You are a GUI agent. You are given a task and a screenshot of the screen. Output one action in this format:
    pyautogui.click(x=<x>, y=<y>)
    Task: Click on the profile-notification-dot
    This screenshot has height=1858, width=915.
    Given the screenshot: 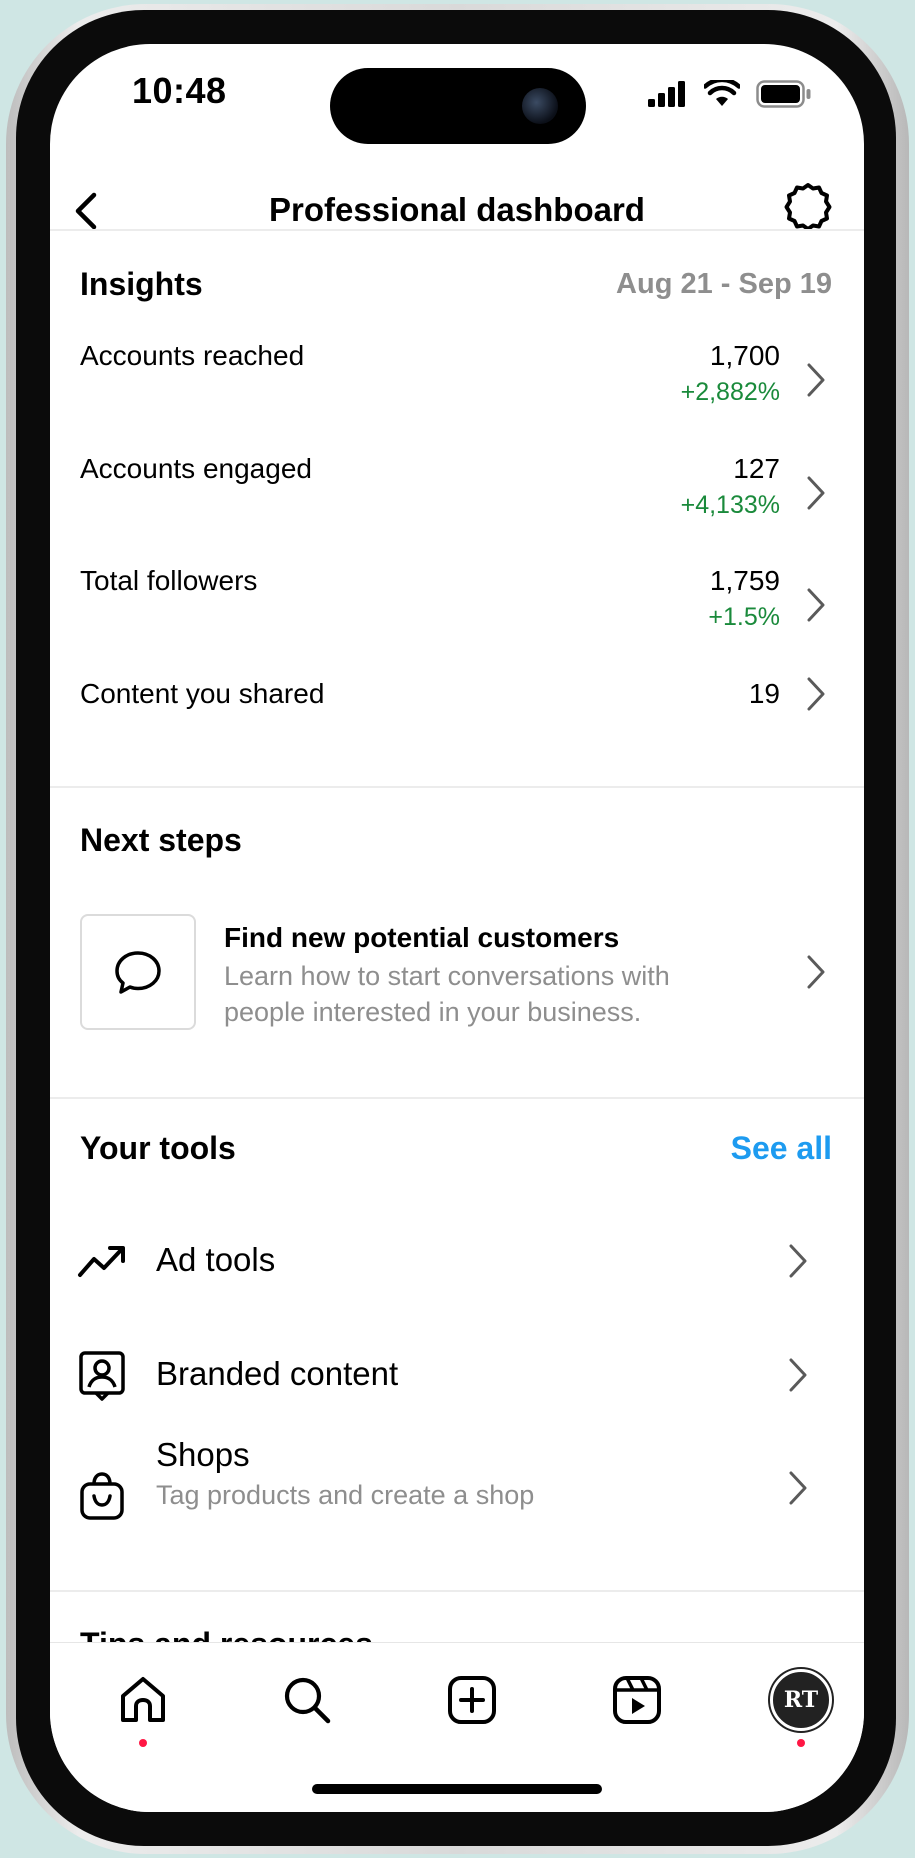 What is the action you would take?
    pyautogui.click(x=801, y=1743)
    